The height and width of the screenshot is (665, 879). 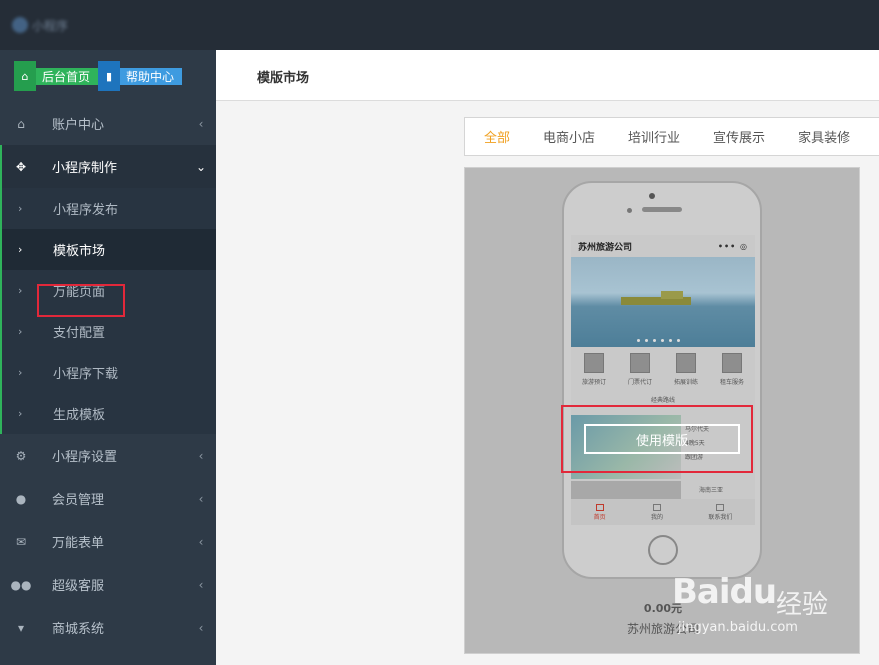 What do you see at coordinates (720, 512) in the screenshot?
I see `preview-nav-contact: 联系我们` at bounding box center [720, 512].